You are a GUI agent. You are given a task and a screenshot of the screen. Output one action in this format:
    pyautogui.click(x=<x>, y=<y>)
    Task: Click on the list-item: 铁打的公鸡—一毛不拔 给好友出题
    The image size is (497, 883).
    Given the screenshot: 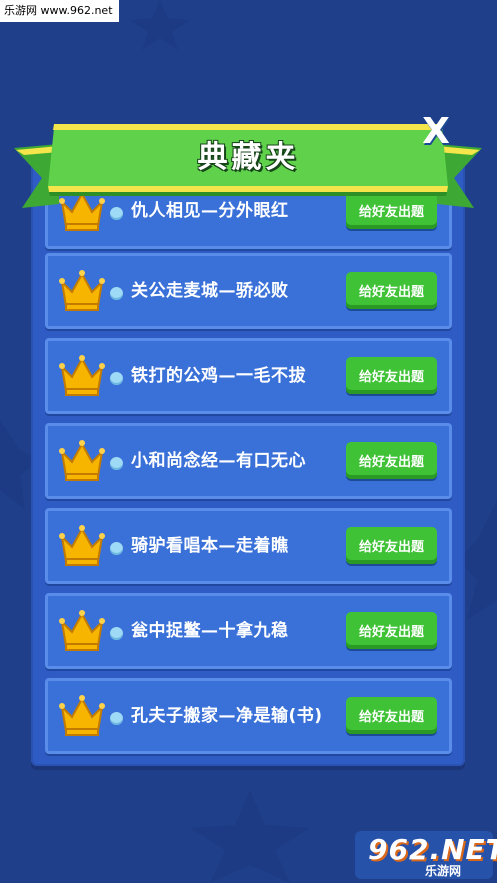 What is the action you would take?
    pyautogui.click(x=248, y=376)
    